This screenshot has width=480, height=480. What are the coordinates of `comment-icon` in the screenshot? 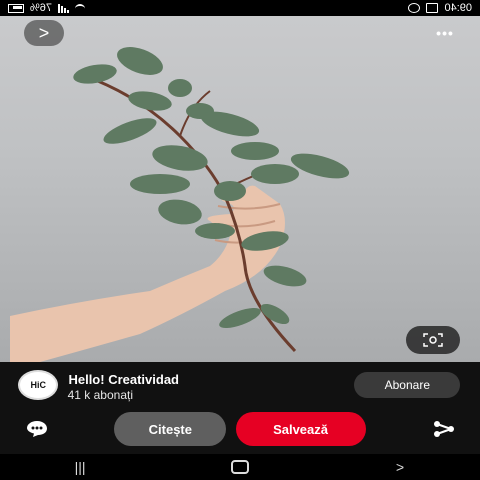 It's located at (37, 429).